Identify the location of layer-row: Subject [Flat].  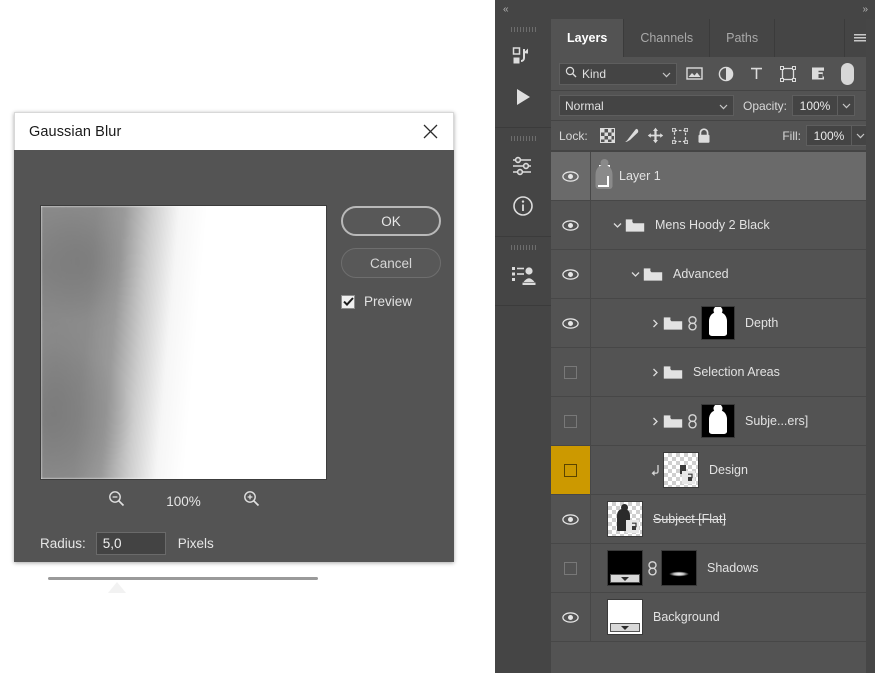
(713, 519).